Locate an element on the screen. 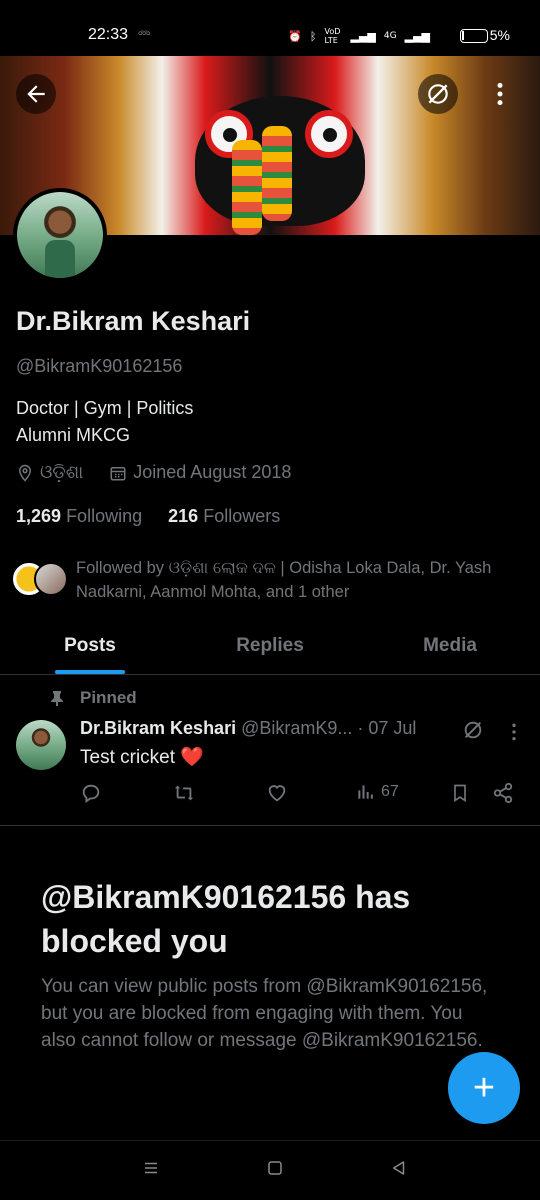  followers-count: 216 is located at coordinates (183, 516).